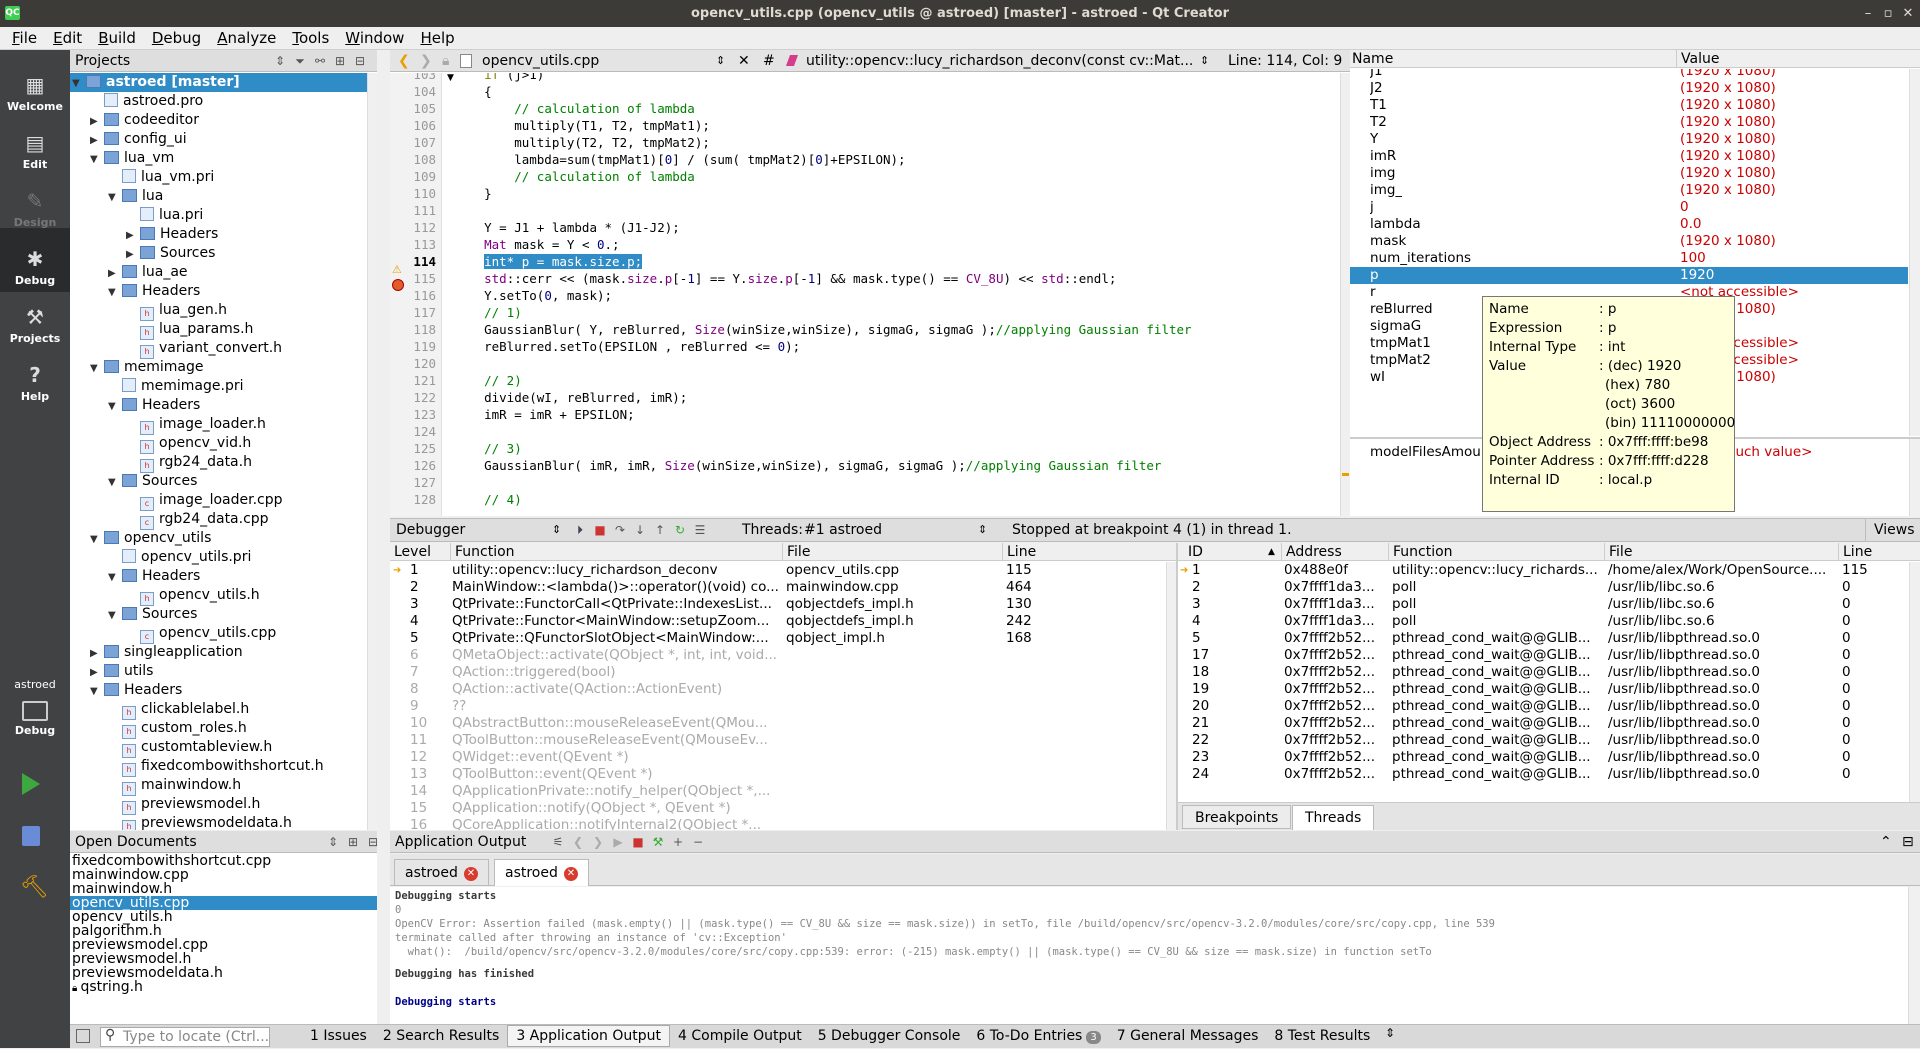 The width and height of the screenshot is (1920, 1049). Describe the element at coordinates (218, 253) in the screenshot. I see `project-tree-item: ▶ Sources` at that location.